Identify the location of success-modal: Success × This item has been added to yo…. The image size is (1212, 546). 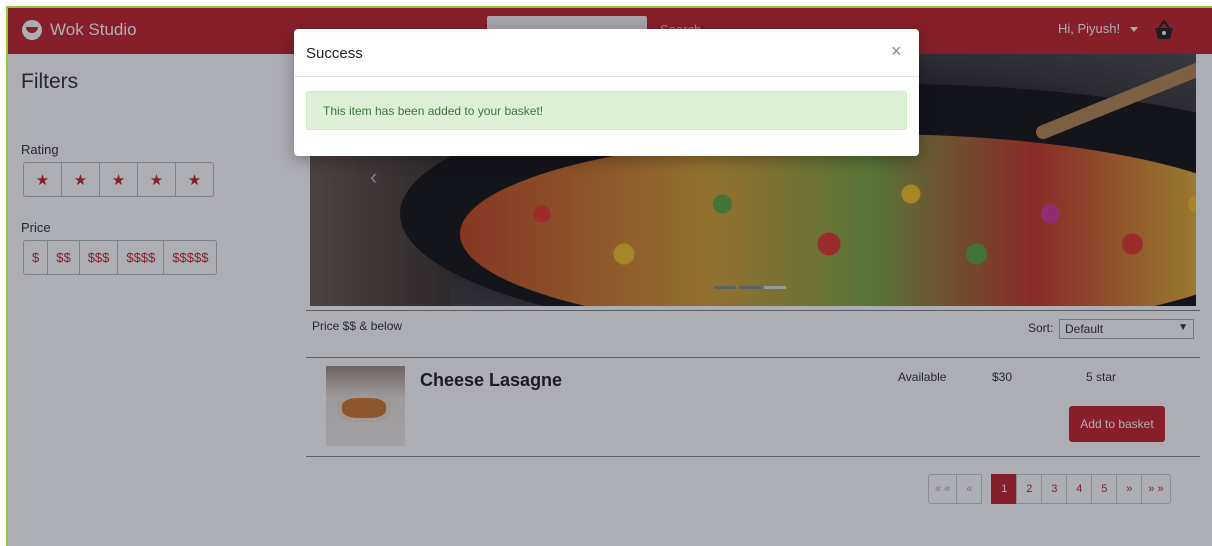
(606, 92).